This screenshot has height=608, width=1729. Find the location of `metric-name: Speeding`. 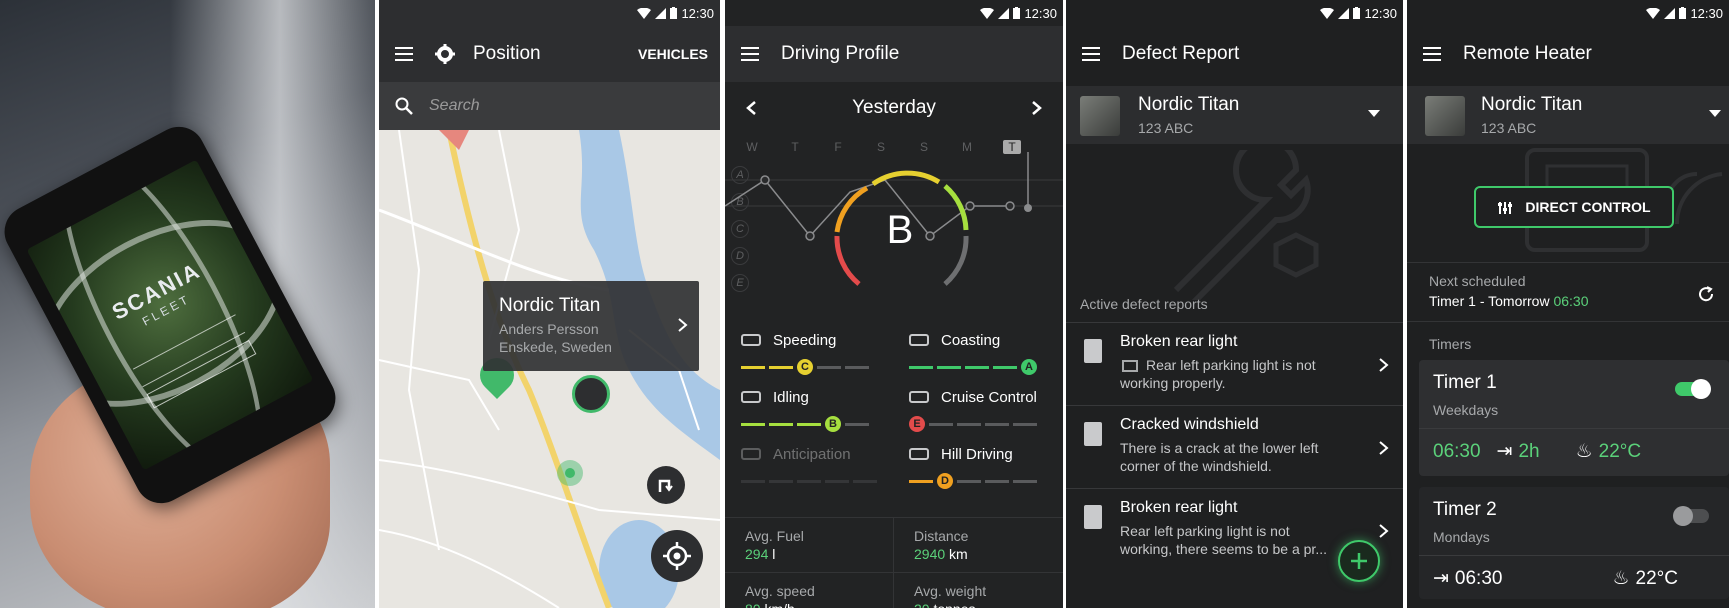

metric-name: Speeding is located at coordinates (805, 340).